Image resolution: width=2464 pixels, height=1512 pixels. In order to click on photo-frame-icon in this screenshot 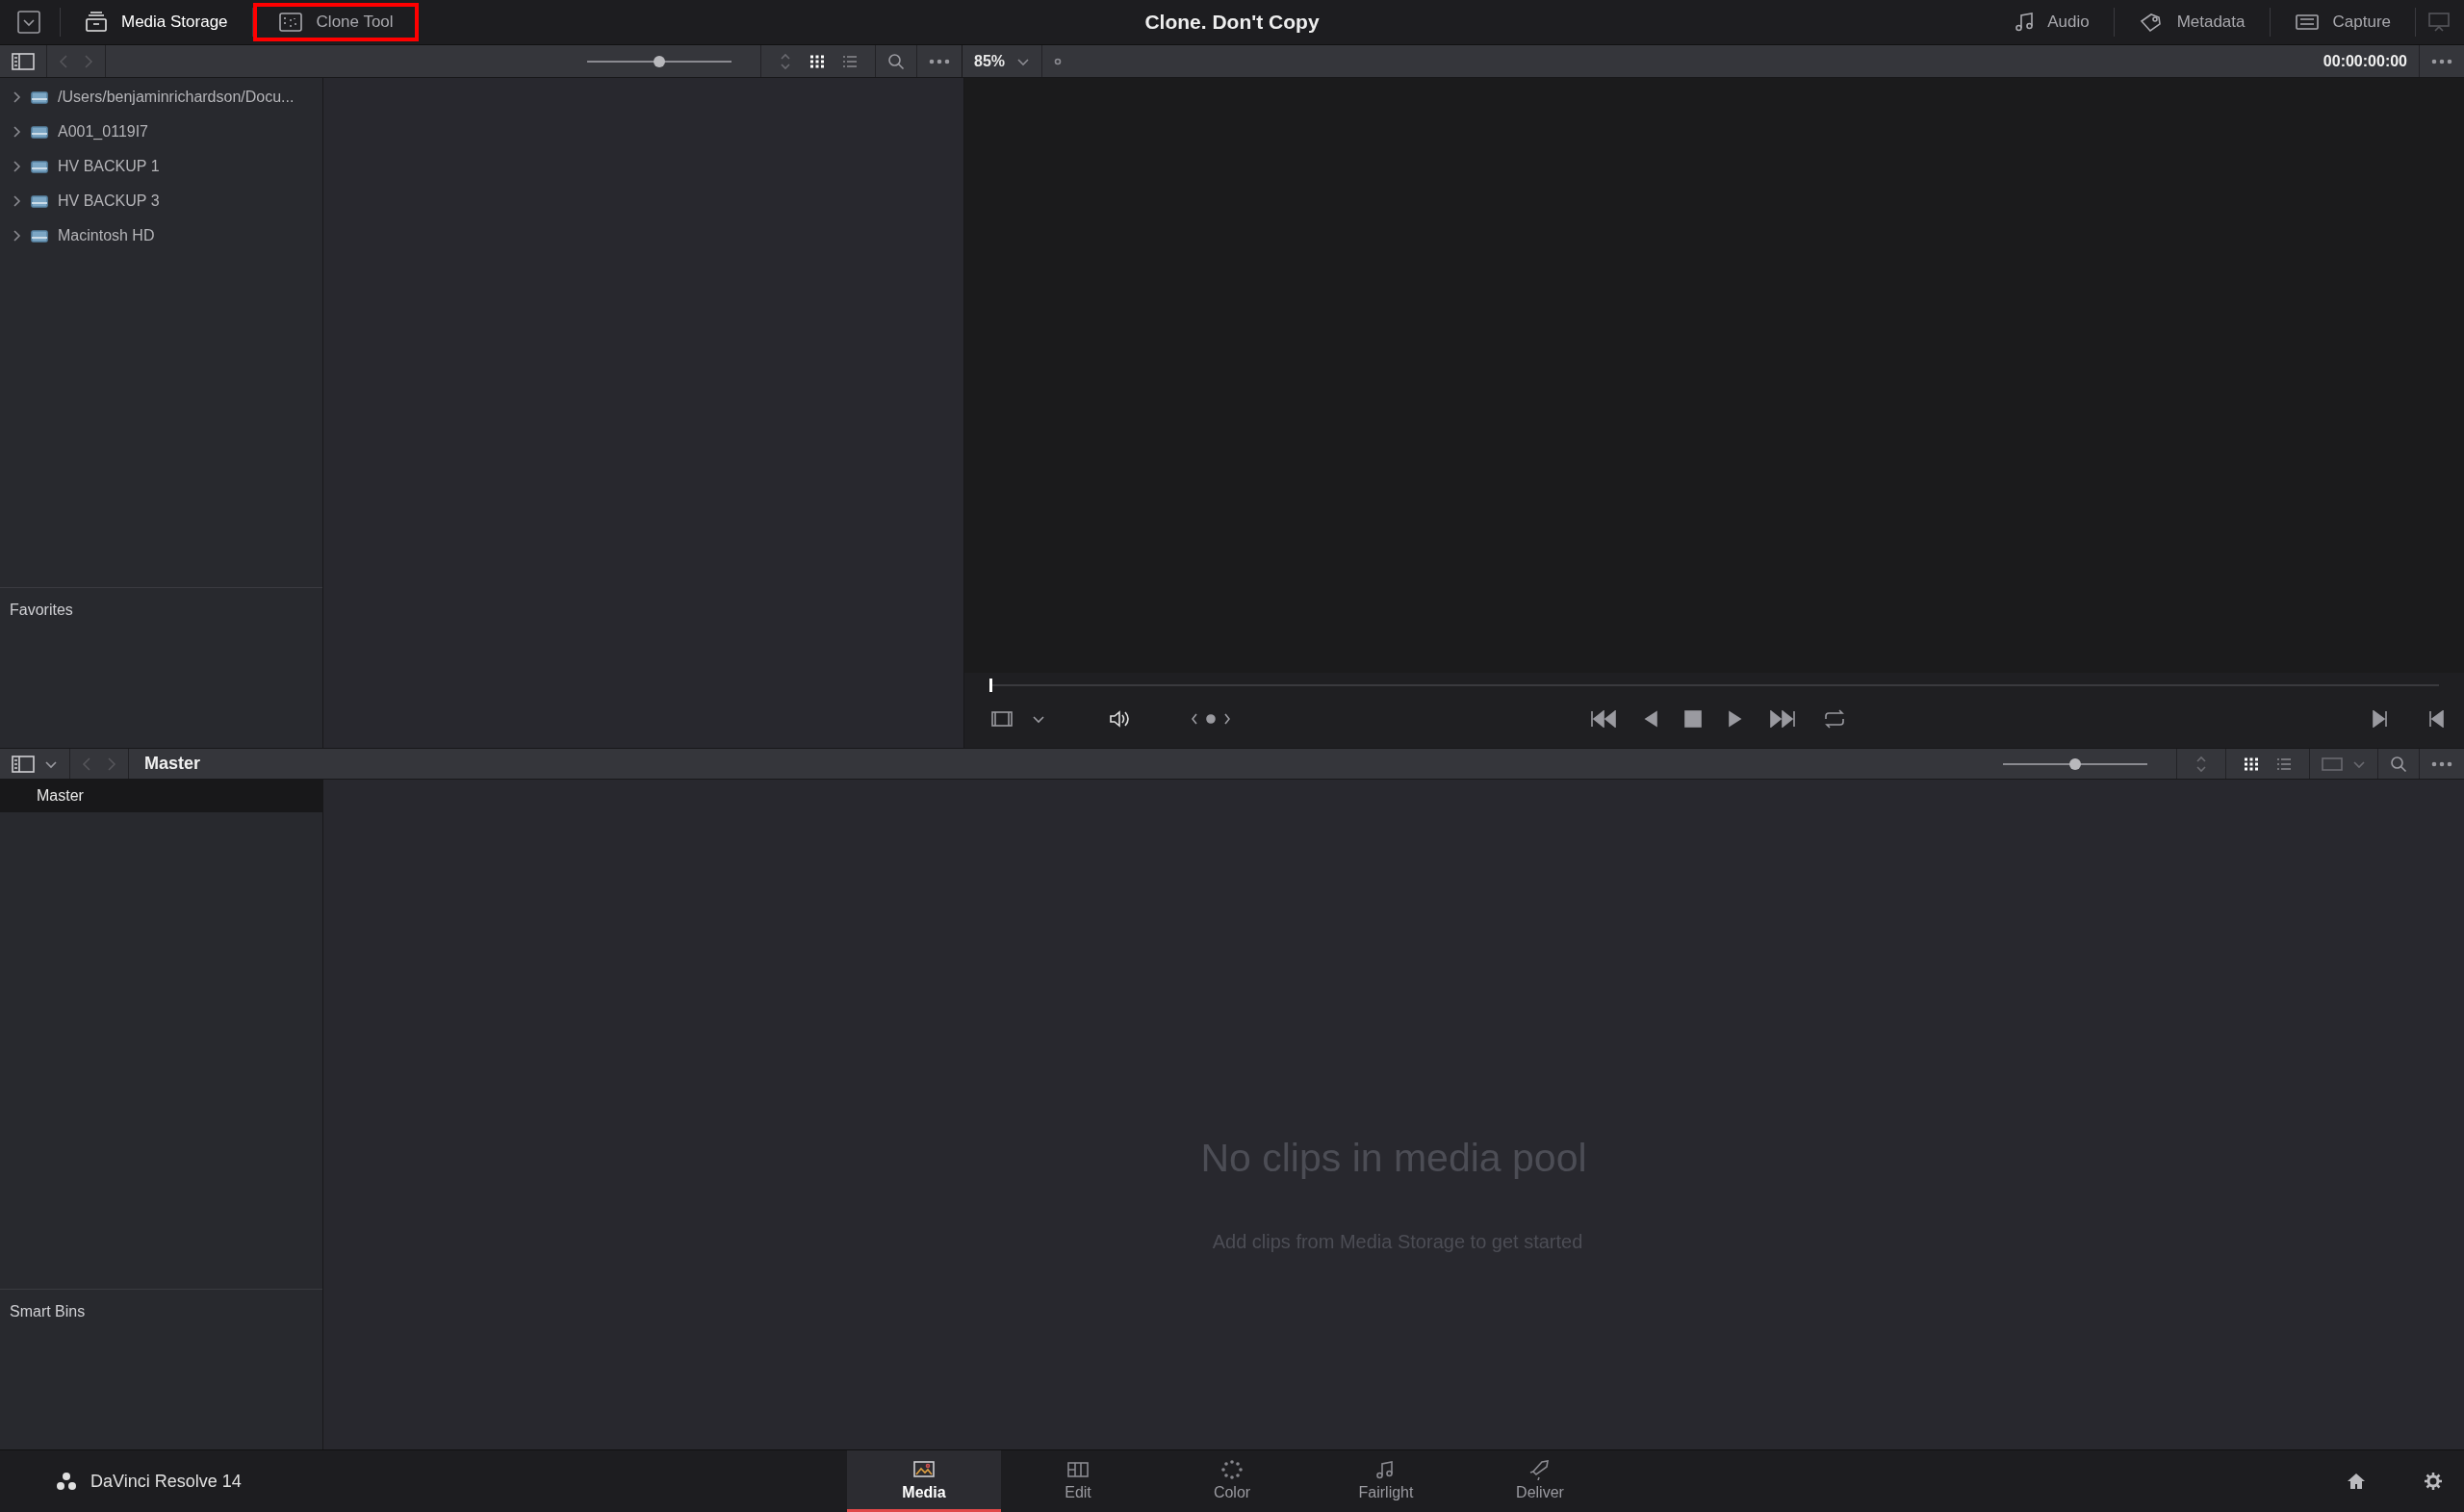, I will do `click(924, 1469)`.